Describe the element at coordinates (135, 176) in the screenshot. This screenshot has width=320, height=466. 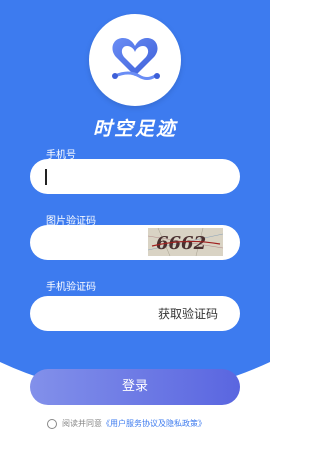
I see `phone-input` at that location.